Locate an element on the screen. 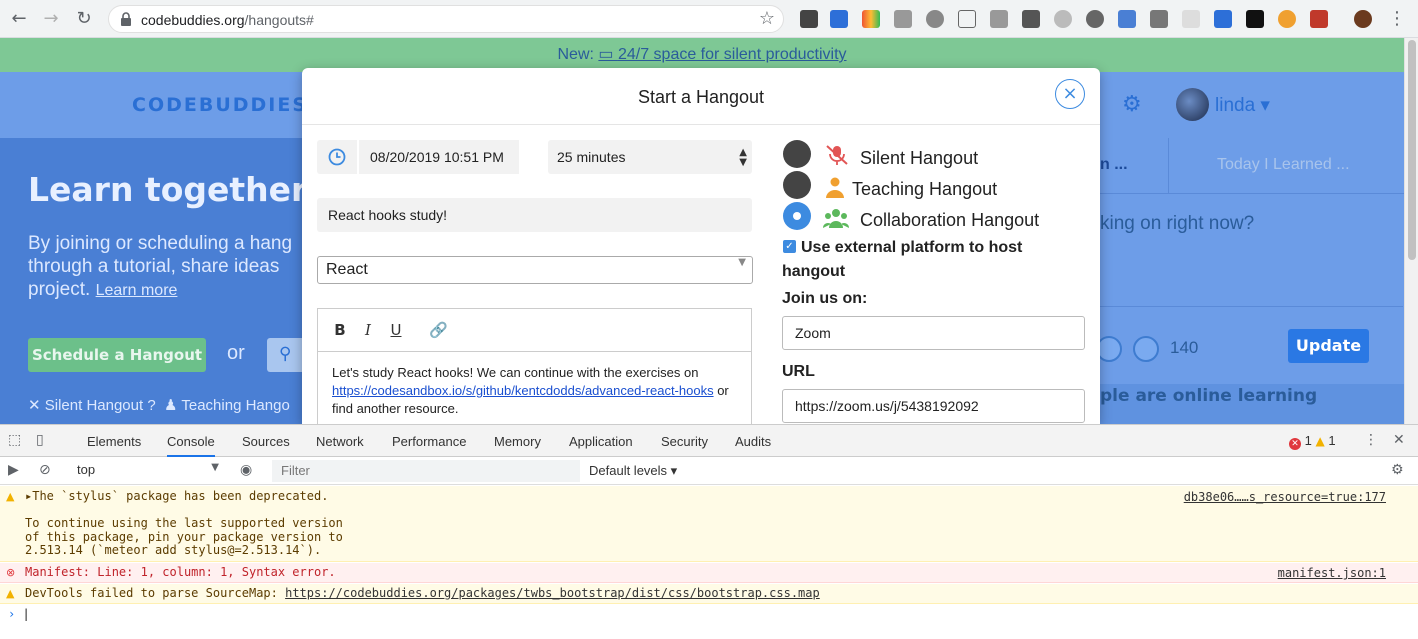 This screenshot has height=639, width=1418. log-source-link: manifest.json:1 is located at coordinates (1332, 573).